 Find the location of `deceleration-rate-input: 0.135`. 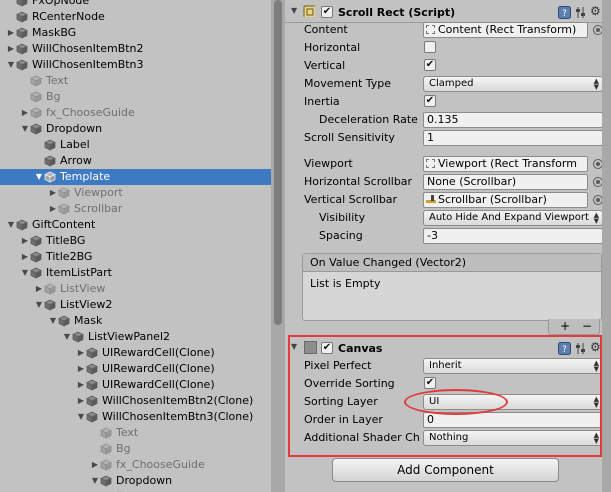

deceleration-rate-input: 0.135 is located at coordinates (512, 120).